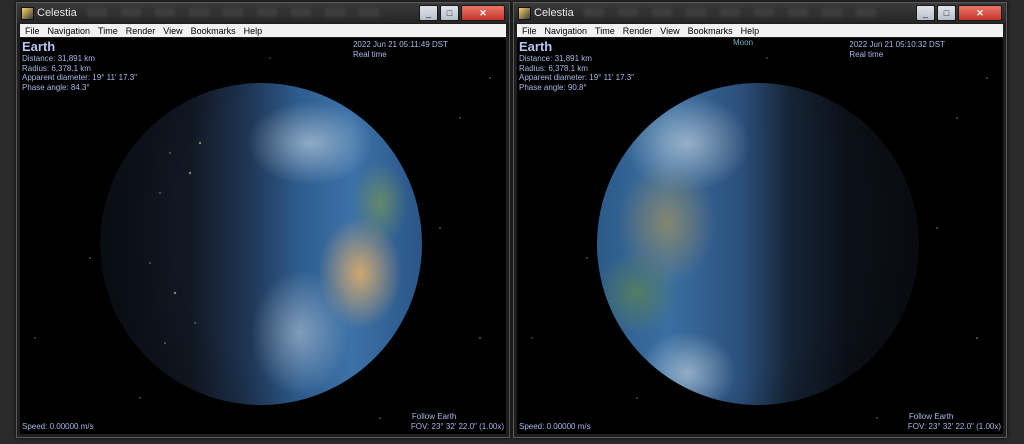  I want to click on datetime-readout: 2022 Jun 21 05:10:32 DST, so click(897, 44).